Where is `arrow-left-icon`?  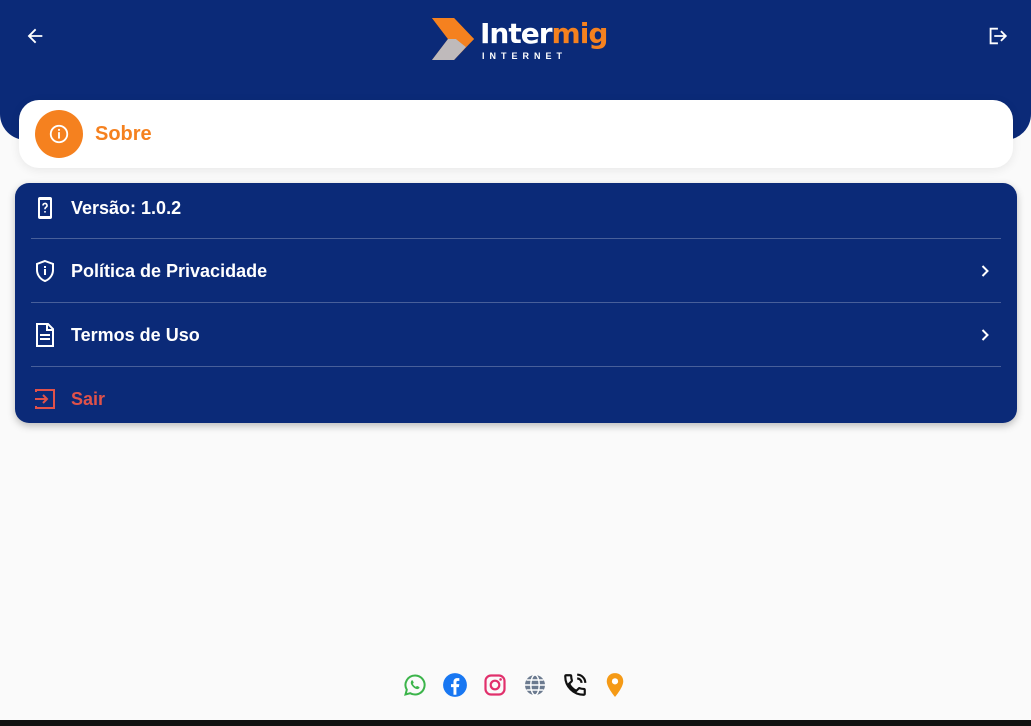
arrow-left-icon is located at coordinates (35, 36).